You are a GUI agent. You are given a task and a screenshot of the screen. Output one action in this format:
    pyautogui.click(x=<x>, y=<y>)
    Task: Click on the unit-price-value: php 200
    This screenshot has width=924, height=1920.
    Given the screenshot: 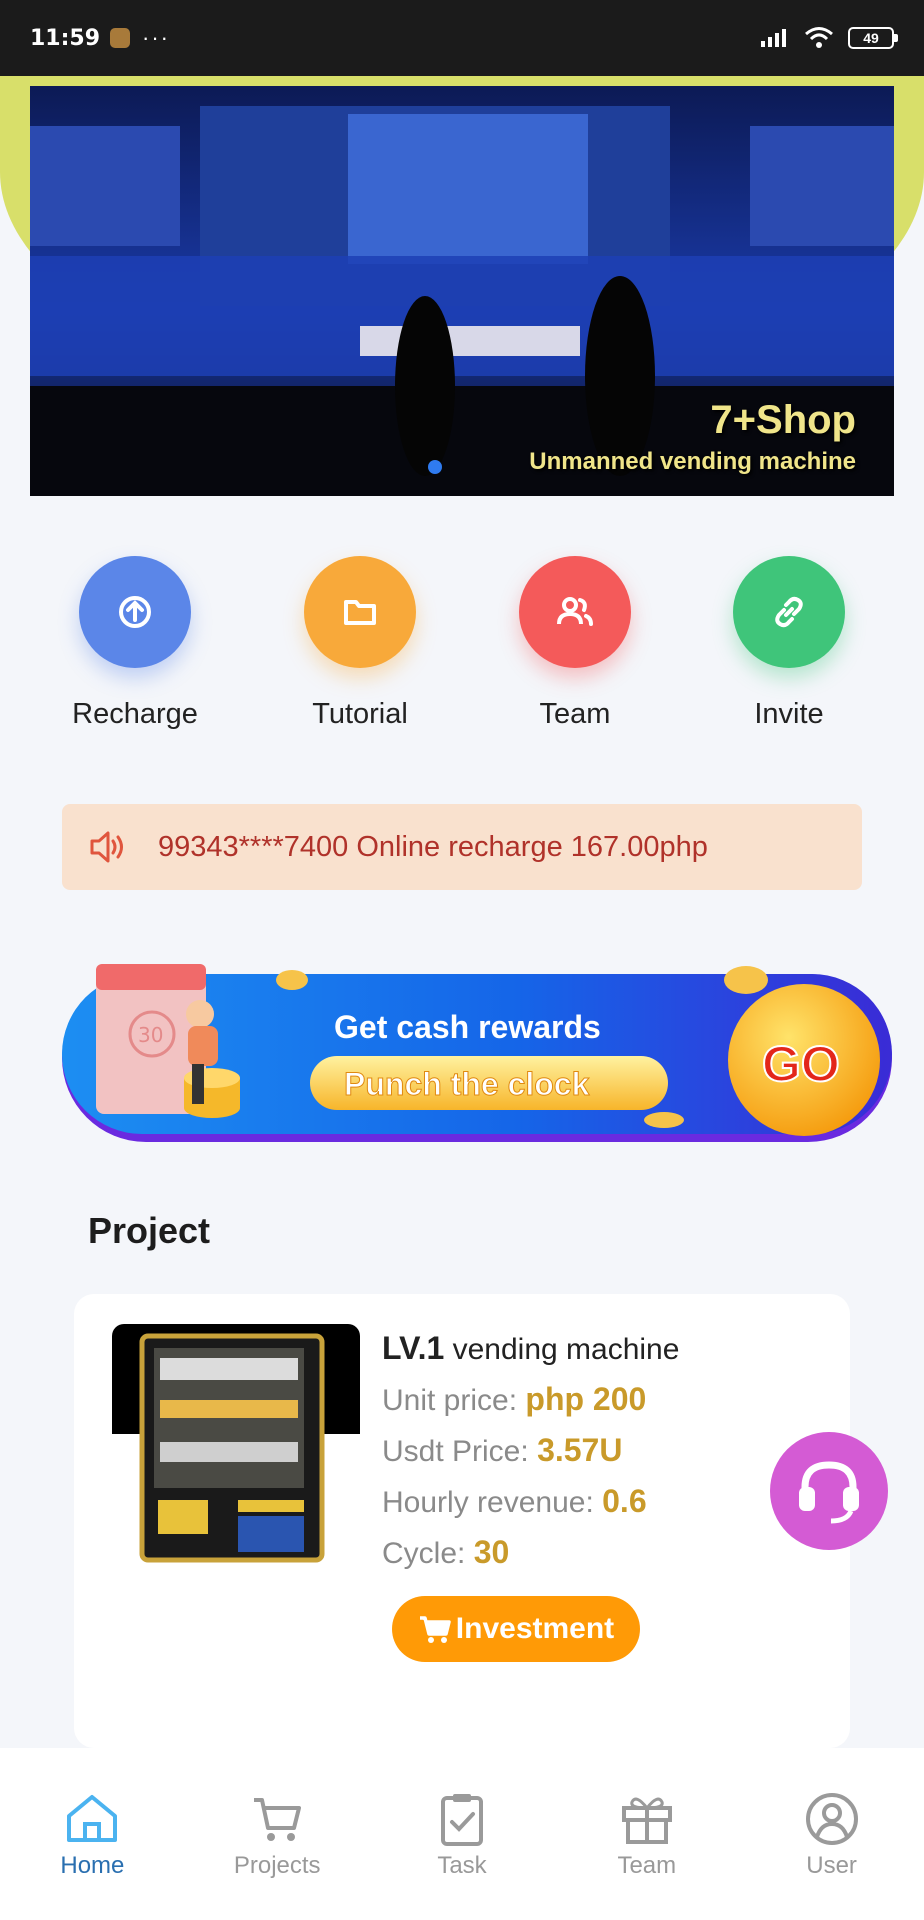 What is the action you would take?
    pyautogui.click(x=586, y=1399)
    